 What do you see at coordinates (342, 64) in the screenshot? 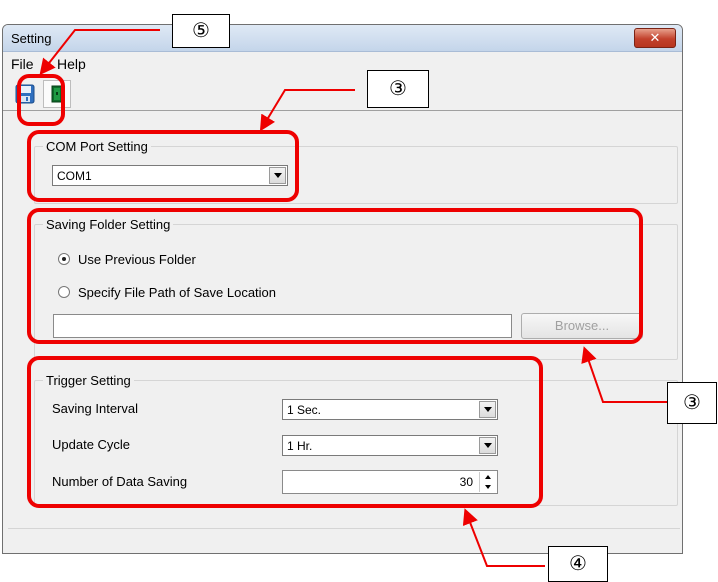
I see `menu-bar: File Help` at bounding box center [342, 64].